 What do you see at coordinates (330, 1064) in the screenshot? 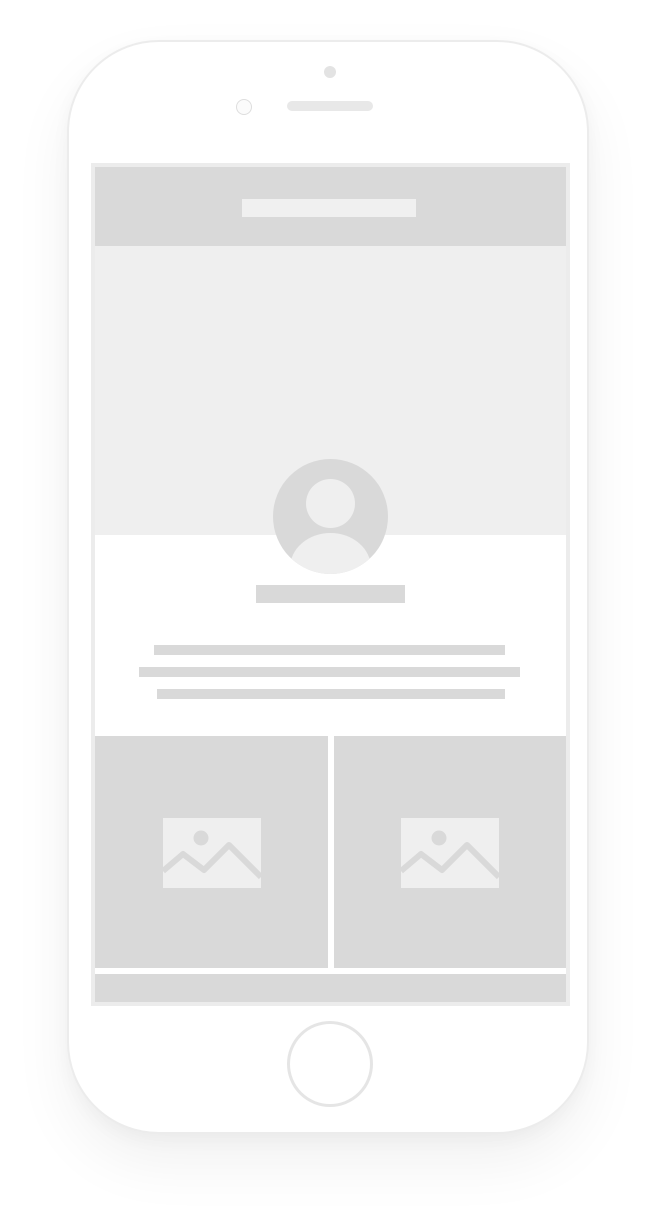
I see `home-button` at bounding box center [330, 1064].